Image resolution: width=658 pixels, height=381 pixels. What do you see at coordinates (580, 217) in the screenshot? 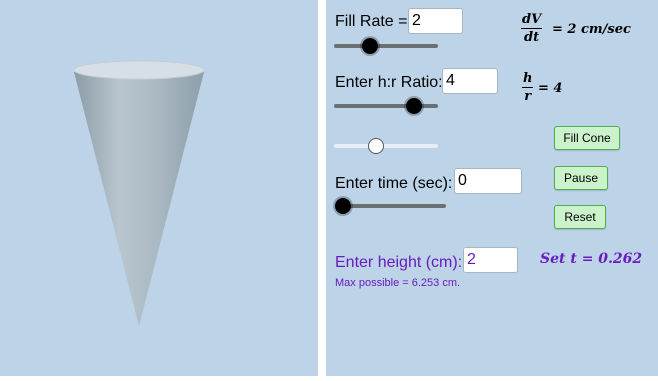
I see `reset-button: Reset` at bounding box center [580, 217].